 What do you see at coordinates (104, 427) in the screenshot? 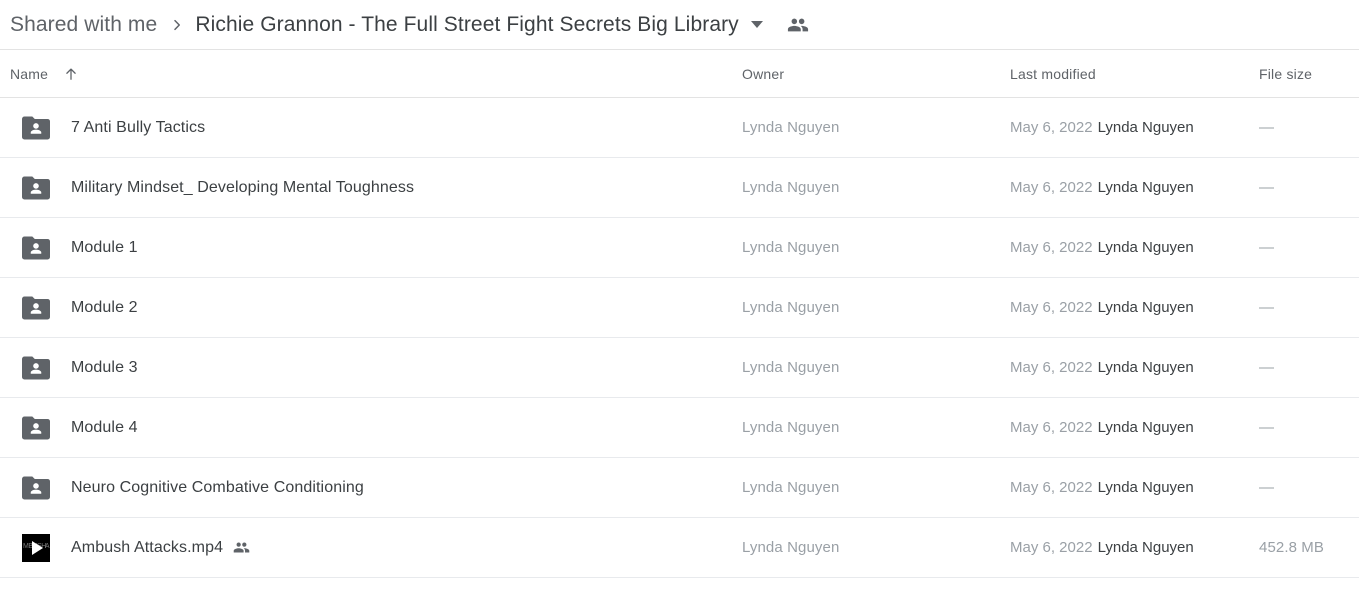
I see `file-name-label: Module 4` at bounding box center [104, 427].